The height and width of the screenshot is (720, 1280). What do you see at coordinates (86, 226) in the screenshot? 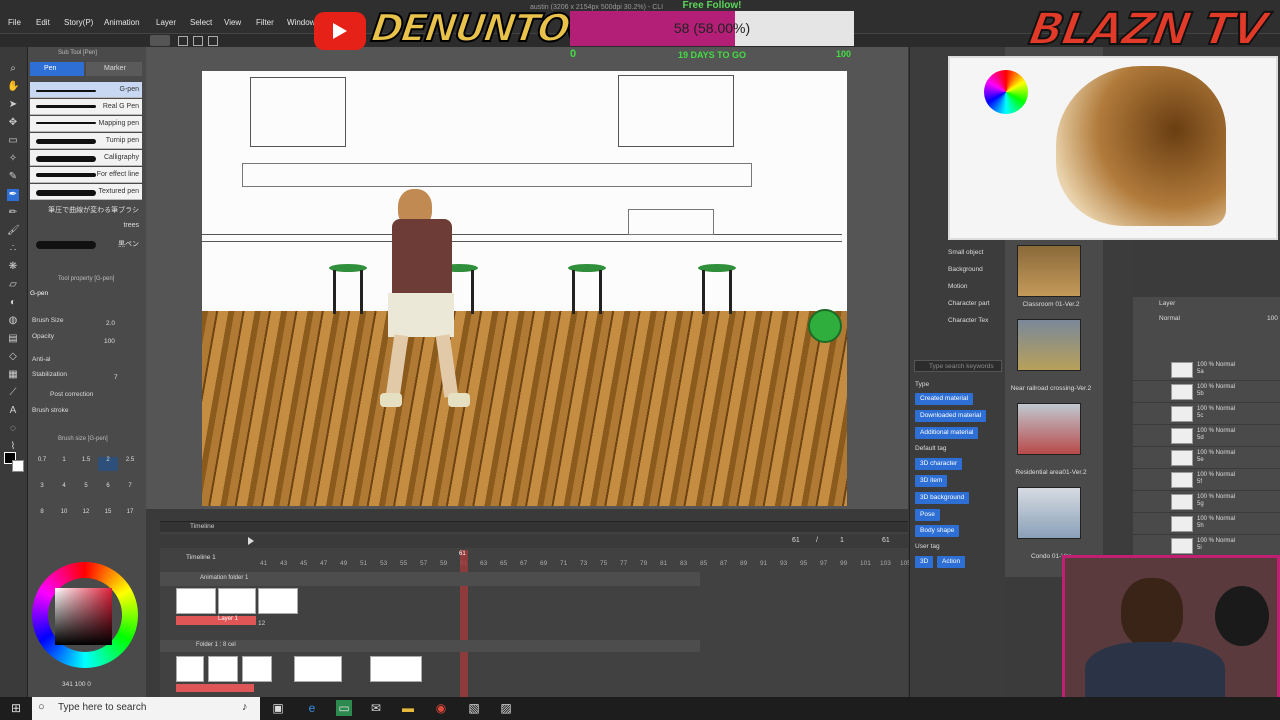
I see `pen-item-trees: trees` at bounding box center [86, 226].